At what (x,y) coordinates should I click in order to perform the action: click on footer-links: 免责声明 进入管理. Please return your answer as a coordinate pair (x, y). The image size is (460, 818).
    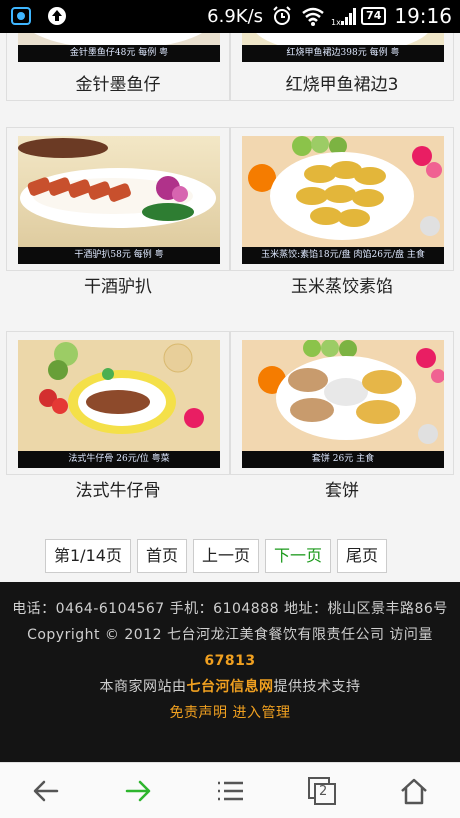
    Looking at the image, I should click on (230, 713).